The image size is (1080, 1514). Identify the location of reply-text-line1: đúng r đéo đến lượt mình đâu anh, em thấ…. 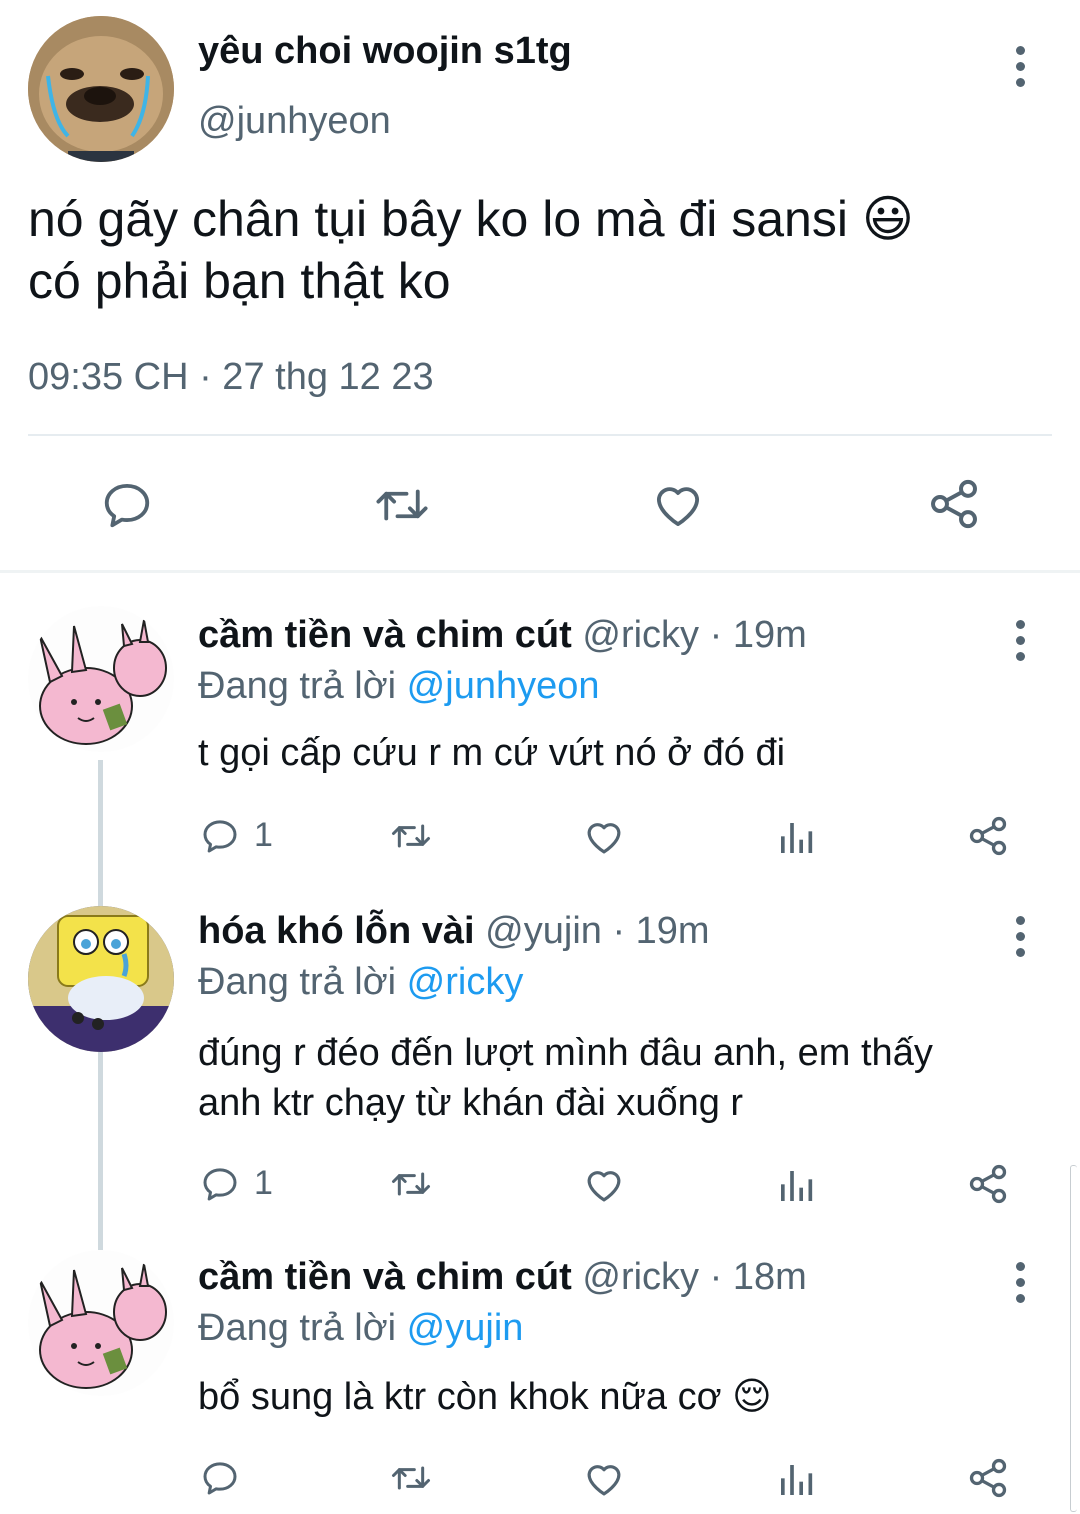
(565, 1053).